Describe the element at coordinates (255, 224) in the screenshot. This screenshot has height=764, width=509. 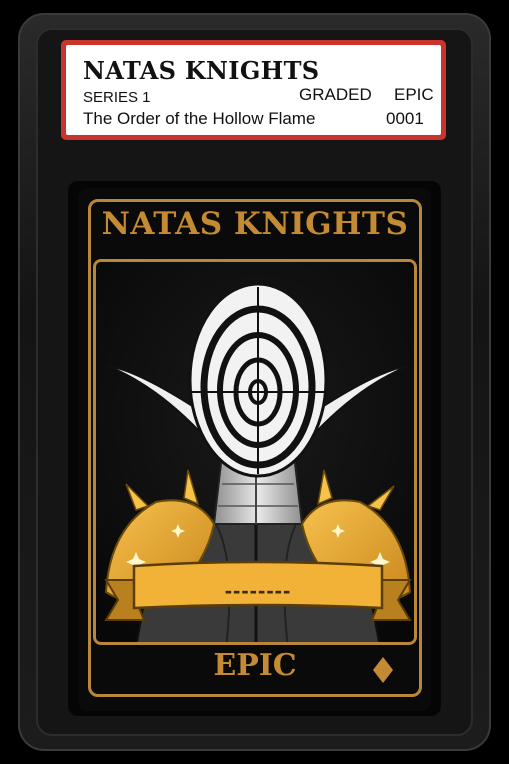
I see `card-title: NATAS KNIGHTS` at that location.